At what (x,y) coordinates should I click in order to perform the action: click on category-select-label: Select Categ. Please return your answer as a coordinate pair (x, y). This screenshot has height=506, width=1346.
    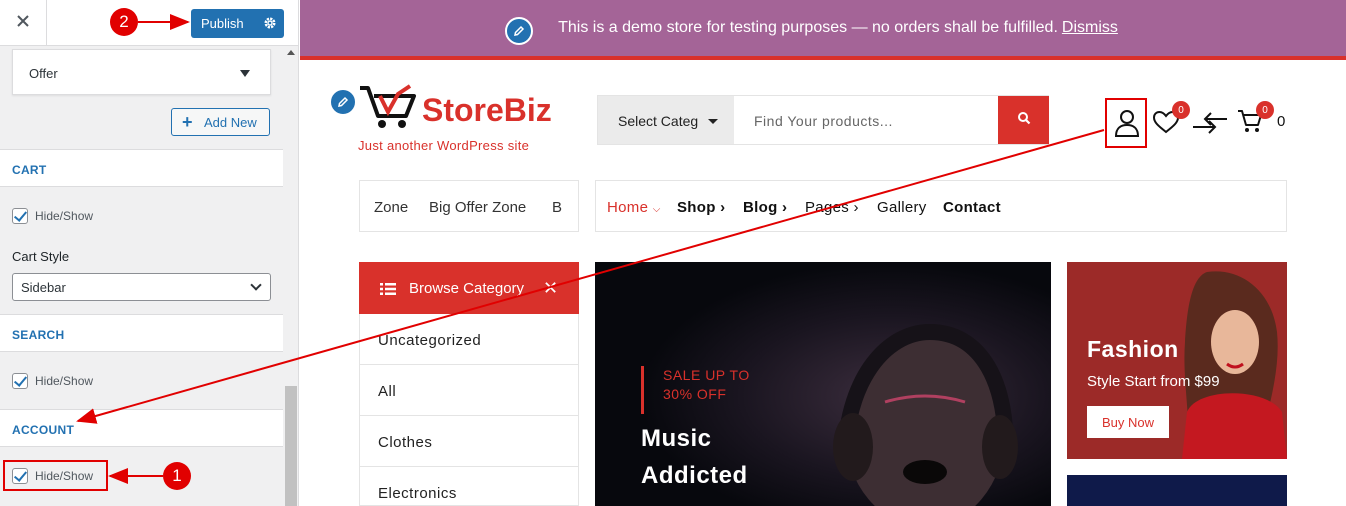
    Looking at the image, I should click on (658, 121).